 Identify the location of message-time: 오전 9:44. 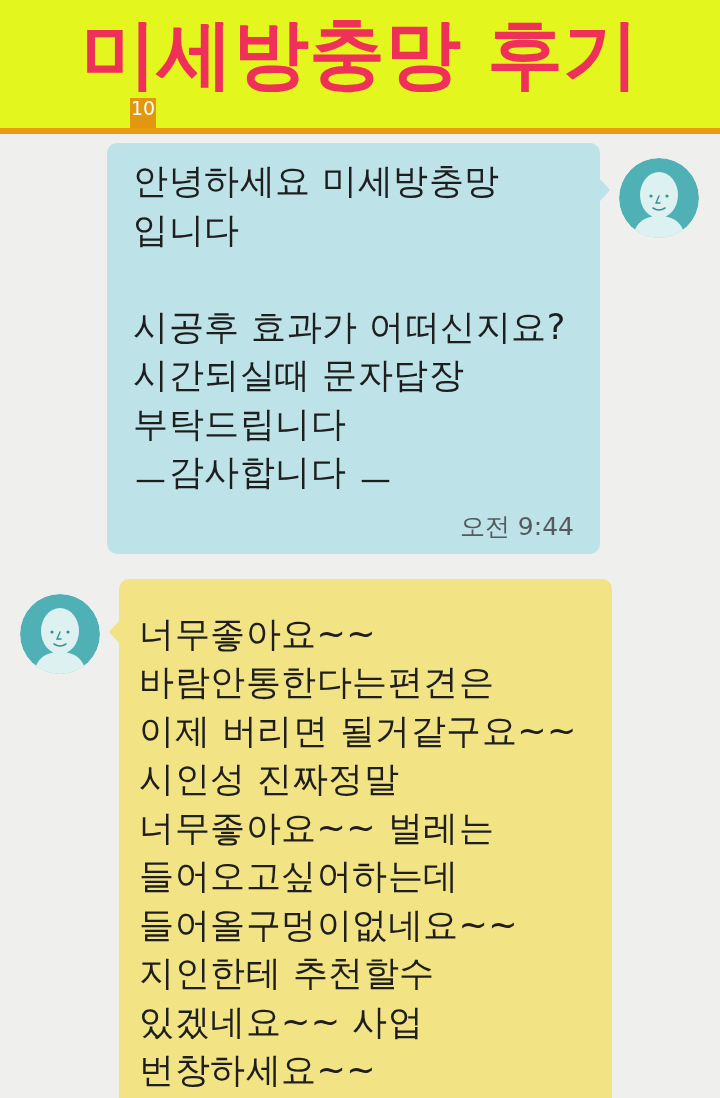
(516, 526).